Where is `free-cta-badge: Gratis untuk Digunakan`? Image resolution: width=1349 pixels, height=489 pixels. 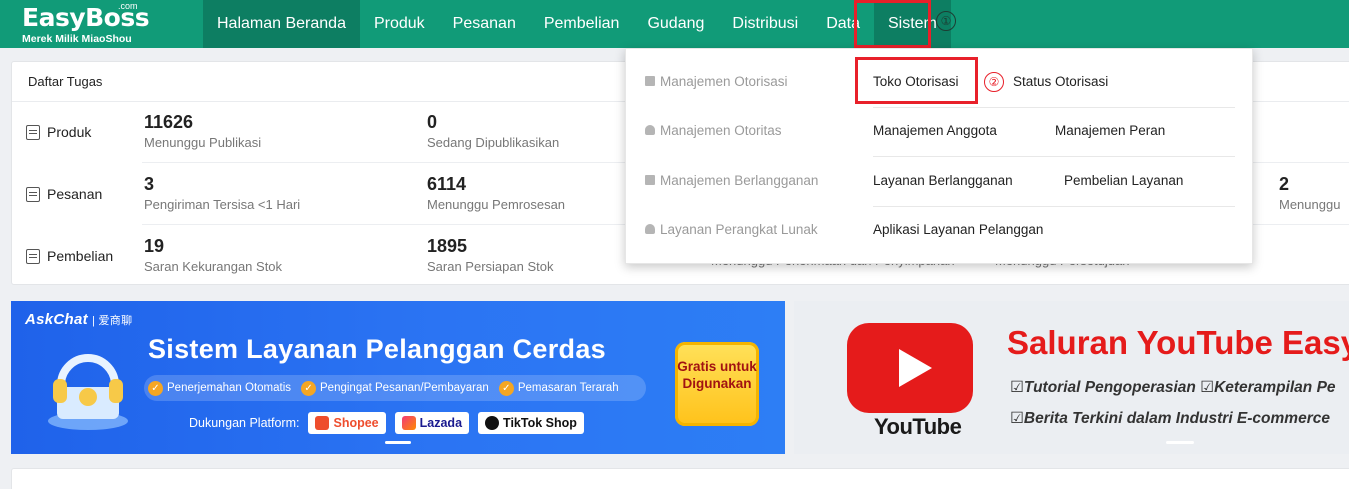
free-cta-badge: Gratis untuk Digunakan is located at coordinates (717, 384).